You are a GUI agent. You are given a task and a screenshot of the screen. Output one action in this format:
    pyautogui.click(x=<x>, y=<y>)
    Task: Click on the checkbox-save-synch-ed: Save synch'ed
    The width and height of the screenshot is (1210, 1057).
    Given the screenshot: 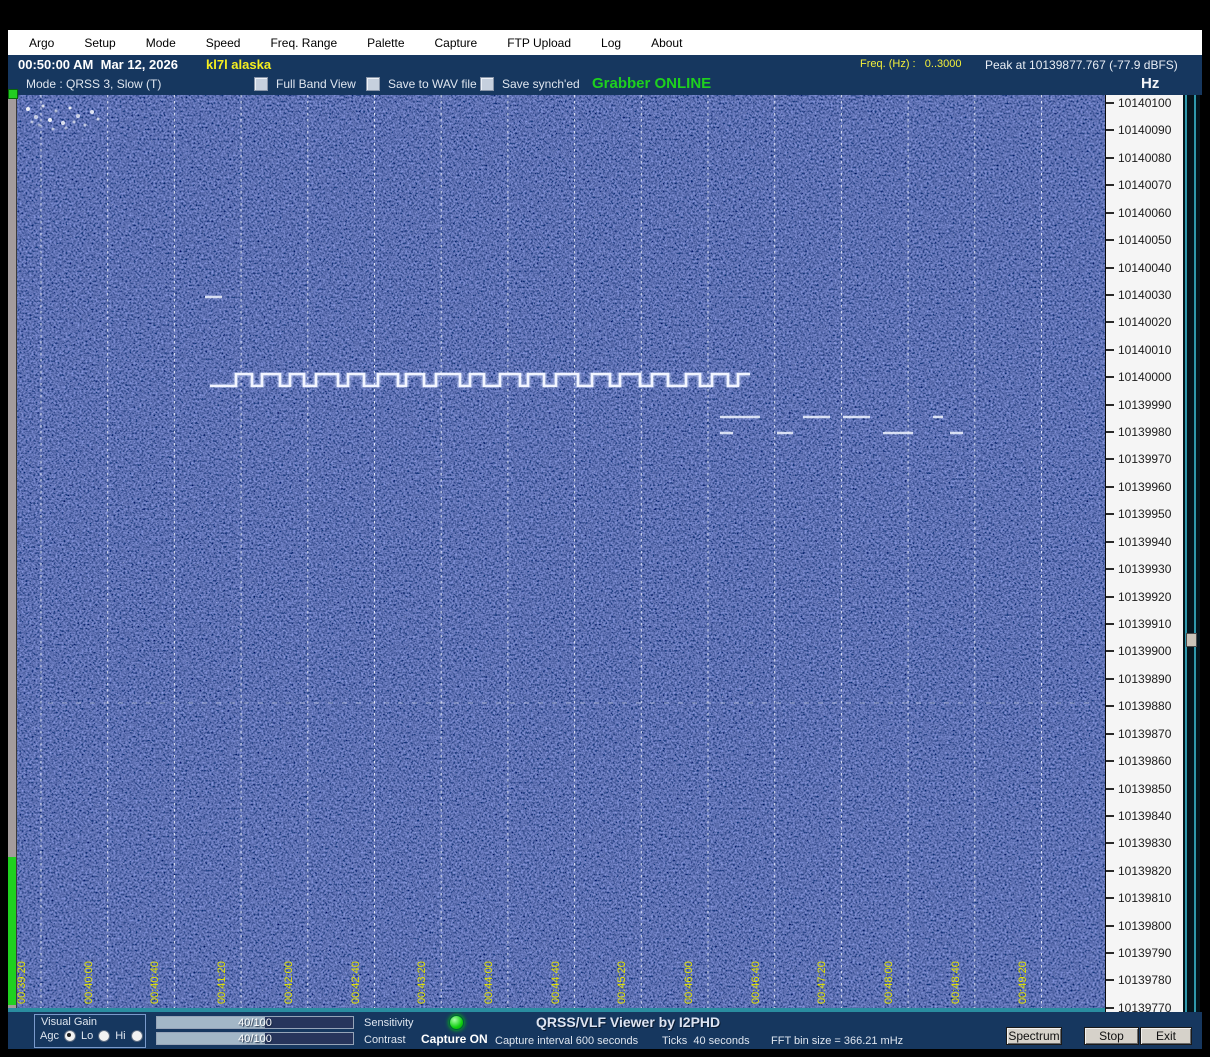 What is the action you would take?
    pyautogui.click(x=530, y=84)
    